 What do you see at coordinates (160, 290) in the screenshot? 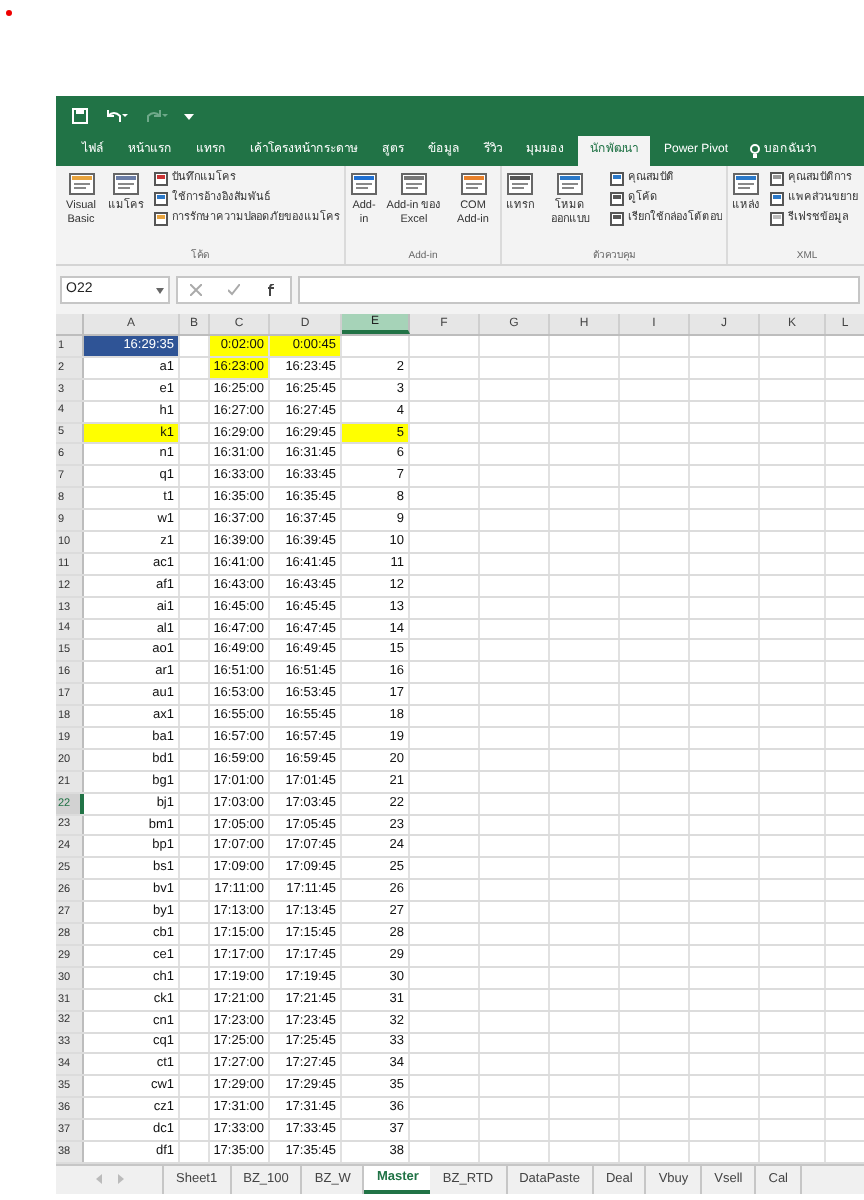
I see `dropdown-caret-icon` at bounding box center [160, 290].